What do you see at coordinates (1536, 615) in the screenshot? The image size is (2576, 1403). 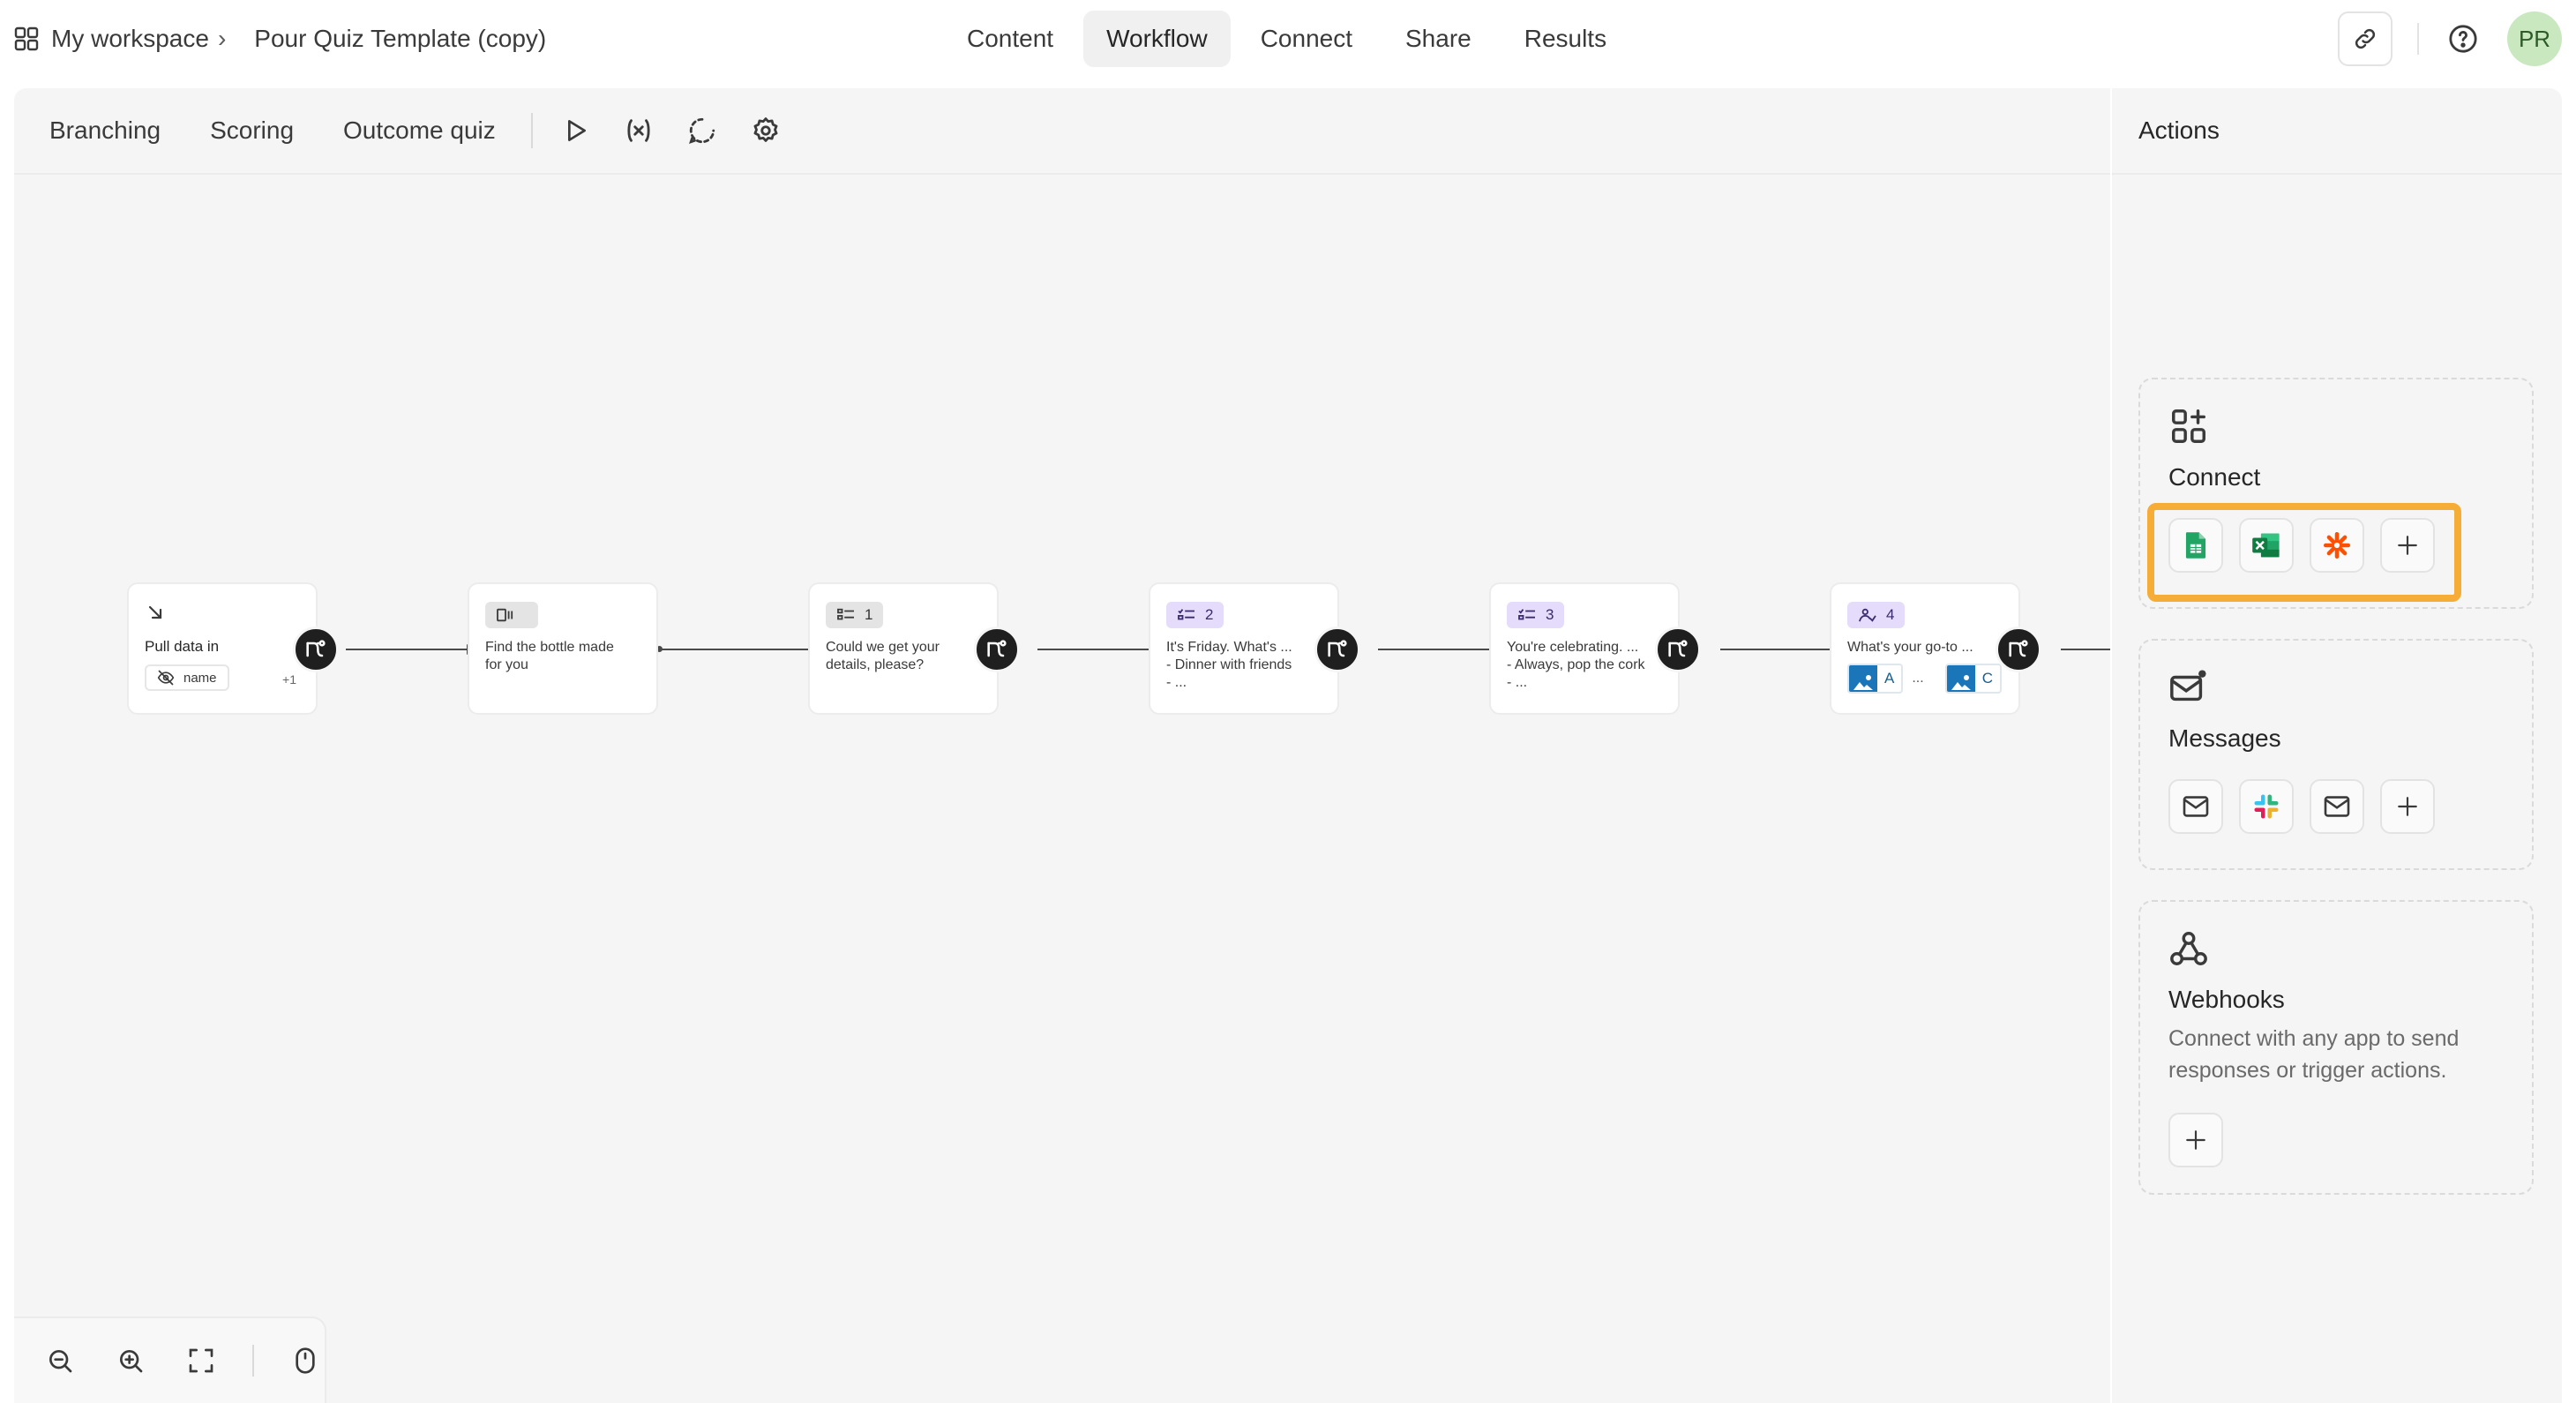 I see `node-badge: 3` at bounding box center [1536, 615].